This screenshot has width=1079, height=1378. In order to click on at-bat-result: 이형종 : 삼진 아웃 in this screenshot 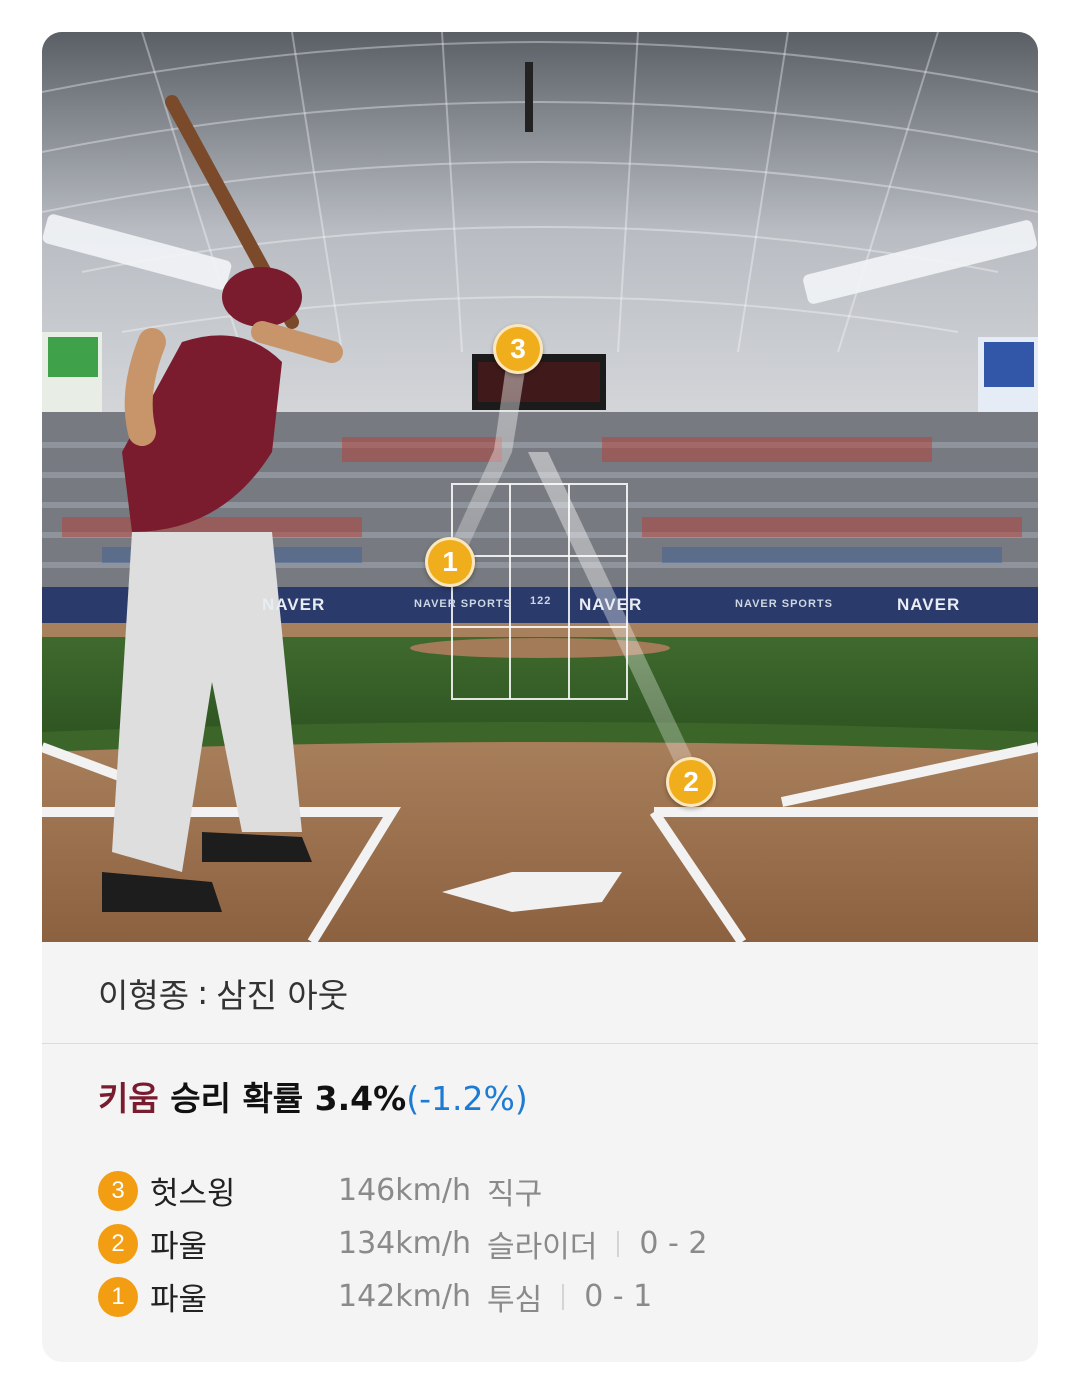, I will do `click(540, 993)`.